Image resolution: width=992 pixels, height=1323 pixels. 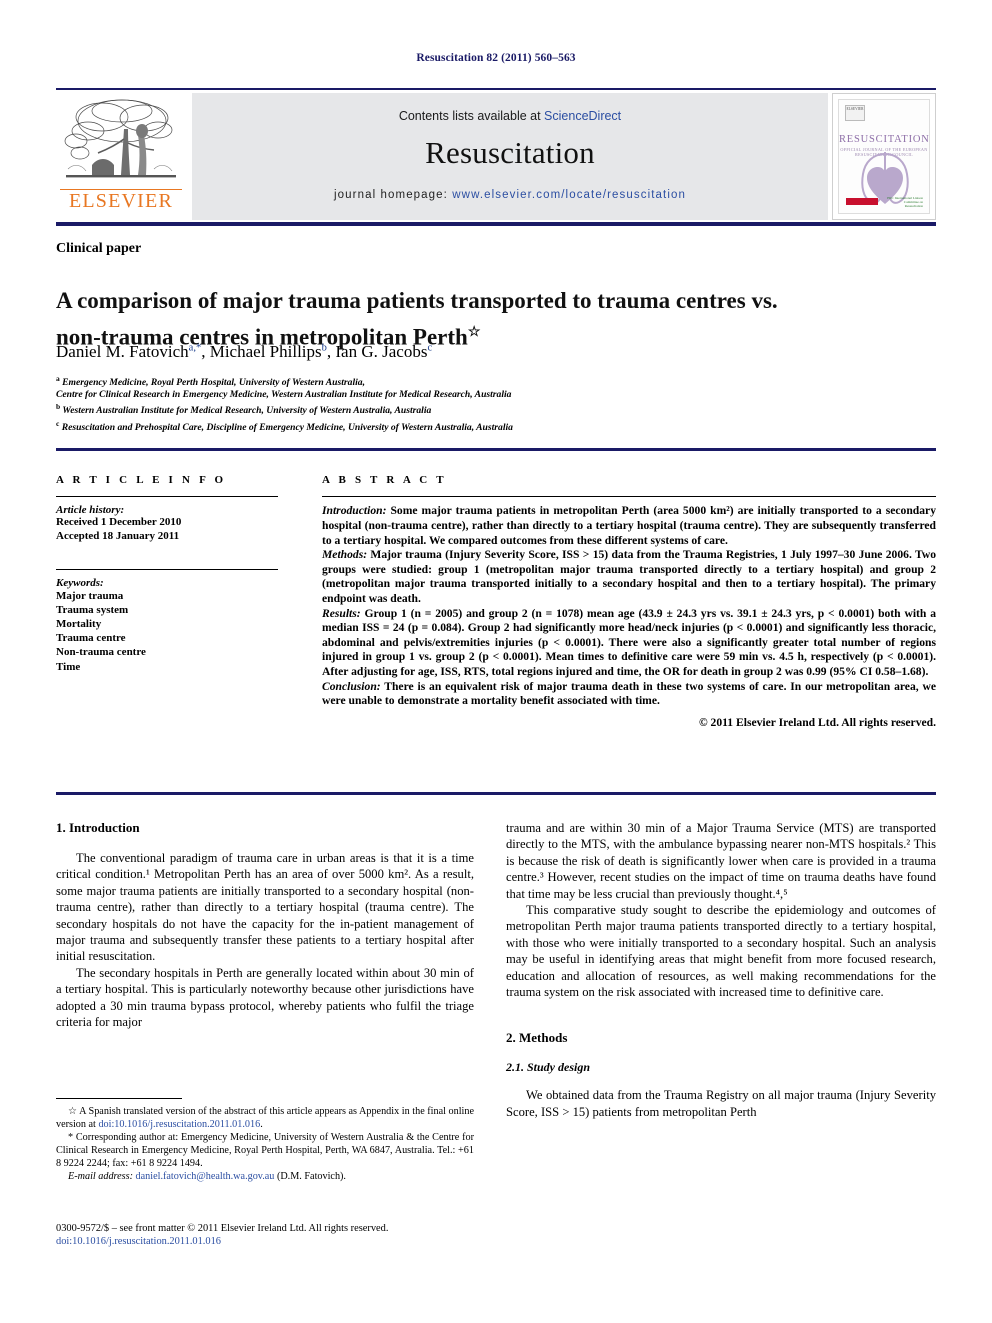 What do you see at coordinates (119, 1098) in the screenshot?
I see `footnote-rule` at bounding box center [119, 1098].